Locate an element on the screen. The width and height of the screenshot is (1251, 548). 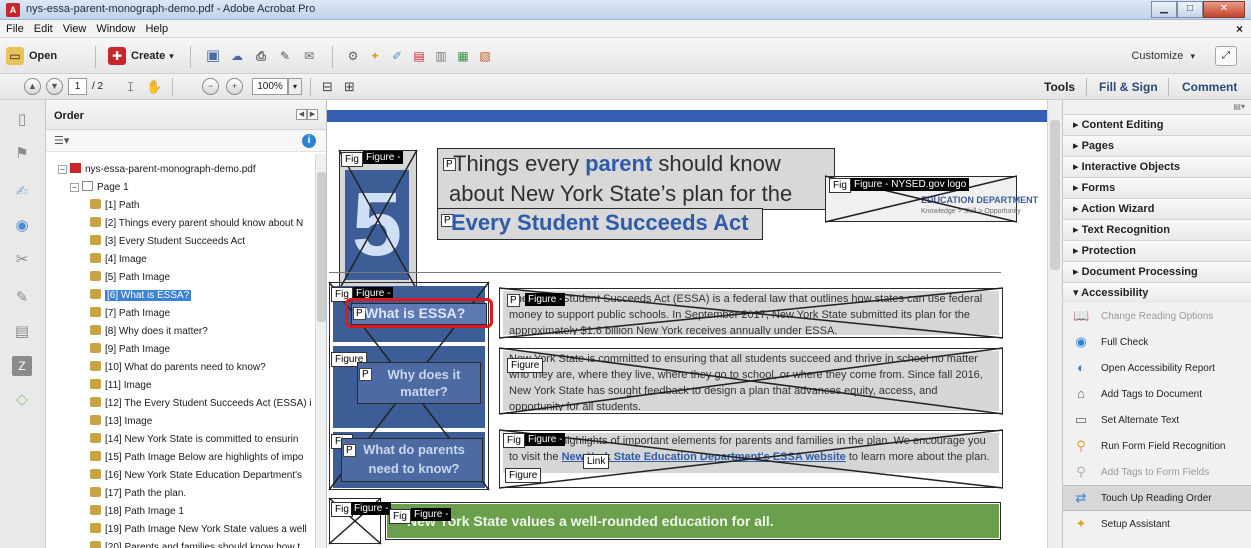
tab-tools: Tools is located at coordinates (1059, 87).